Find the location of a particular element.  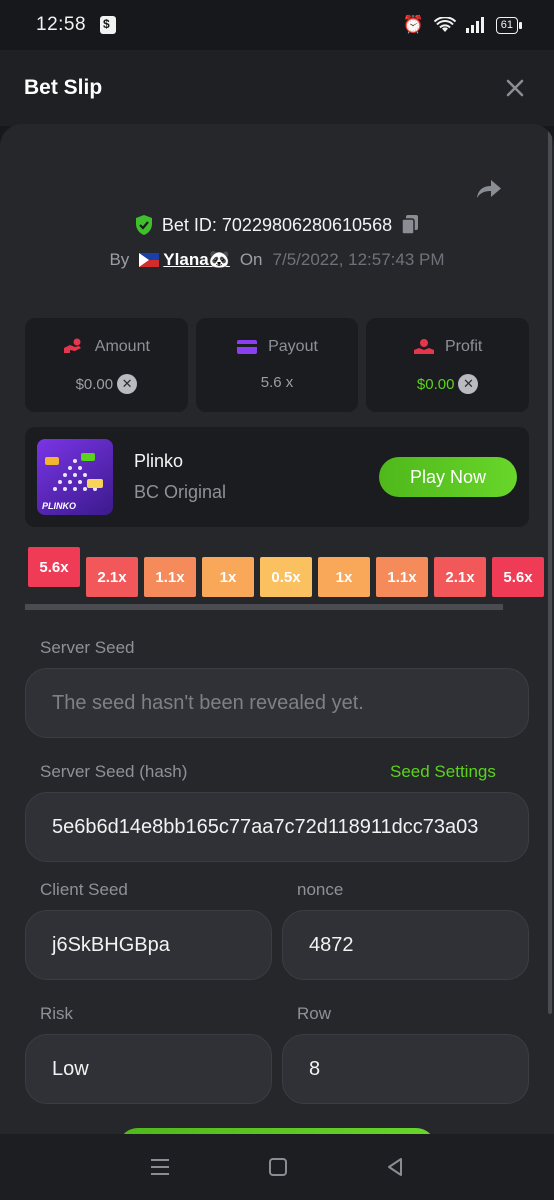

server-seed-hash-field: 5e6b6d14e8bb165c77aa7c72d118911dcc73a03 is located at coordinates (277, 827).